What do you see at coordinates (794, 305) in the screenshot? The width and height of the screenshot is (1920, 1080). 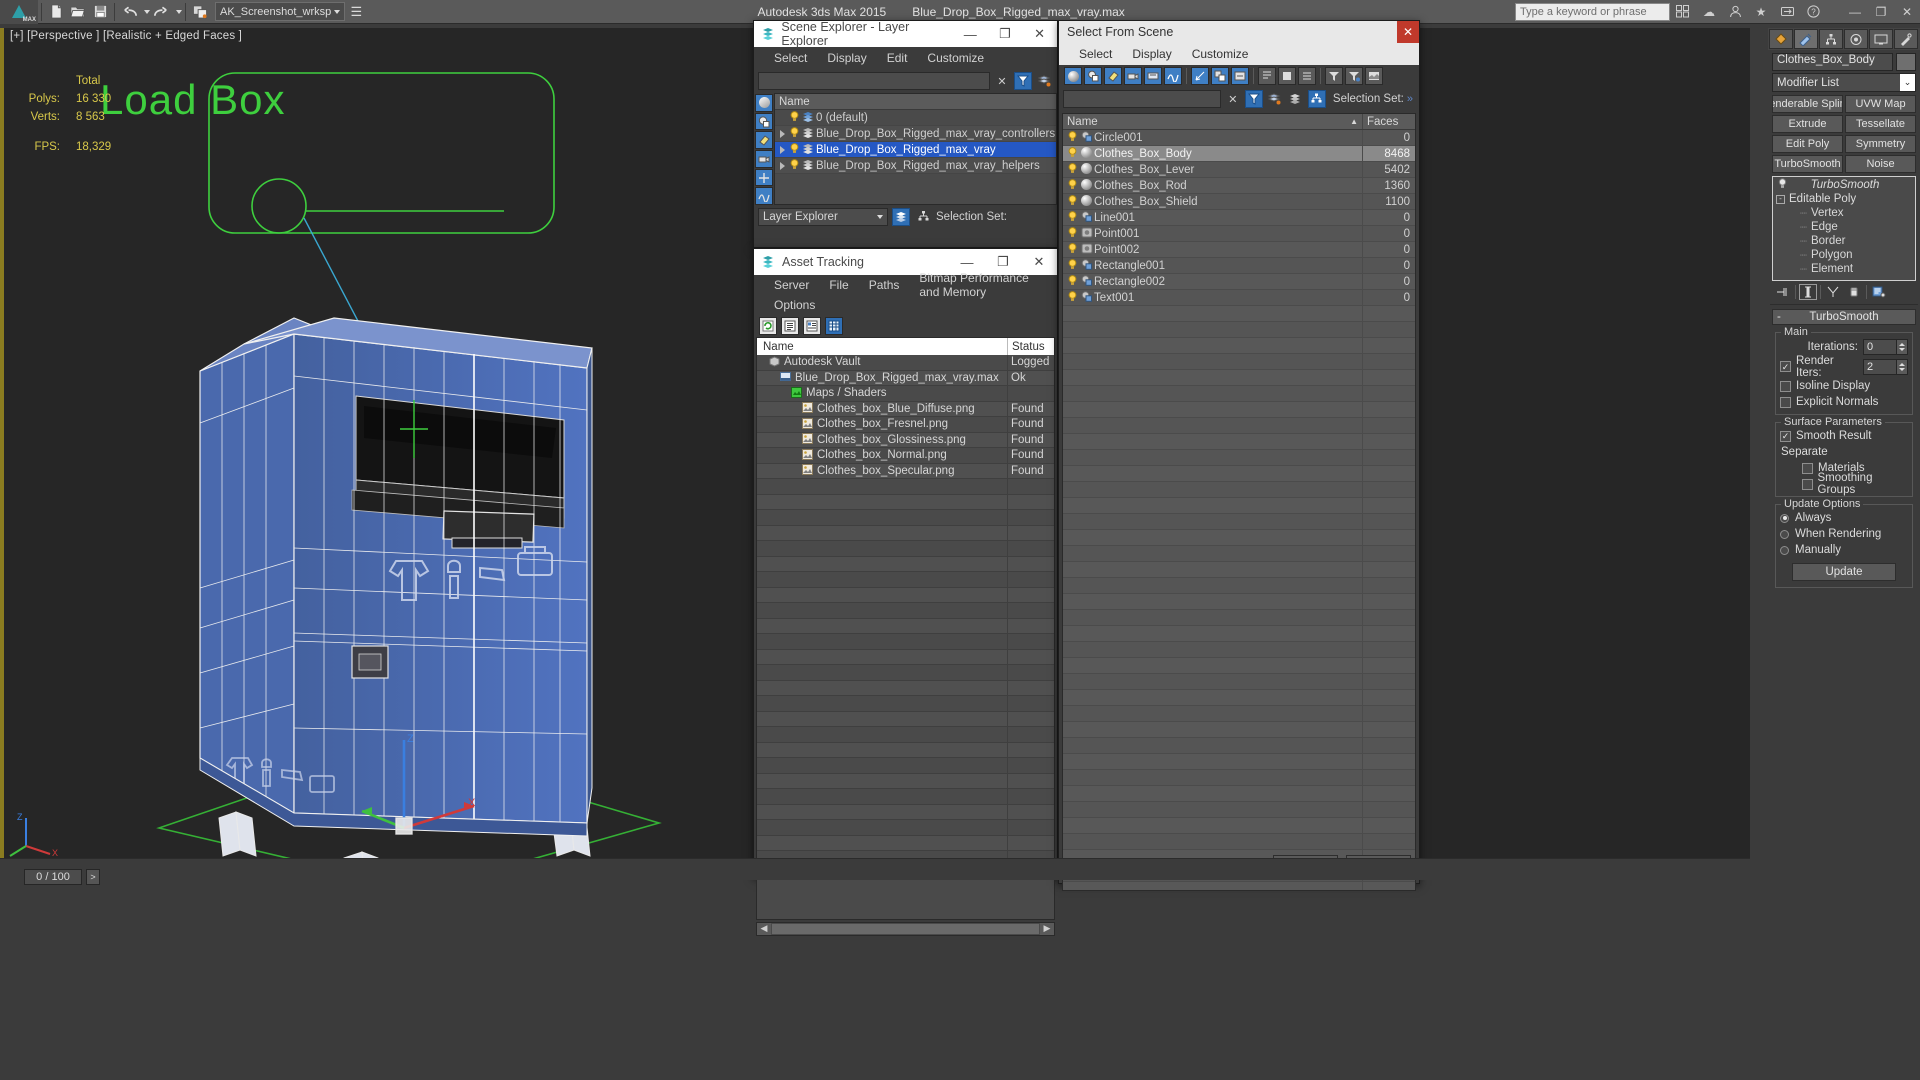 I see `menu-options: Options` at bounding box center [794, 305].